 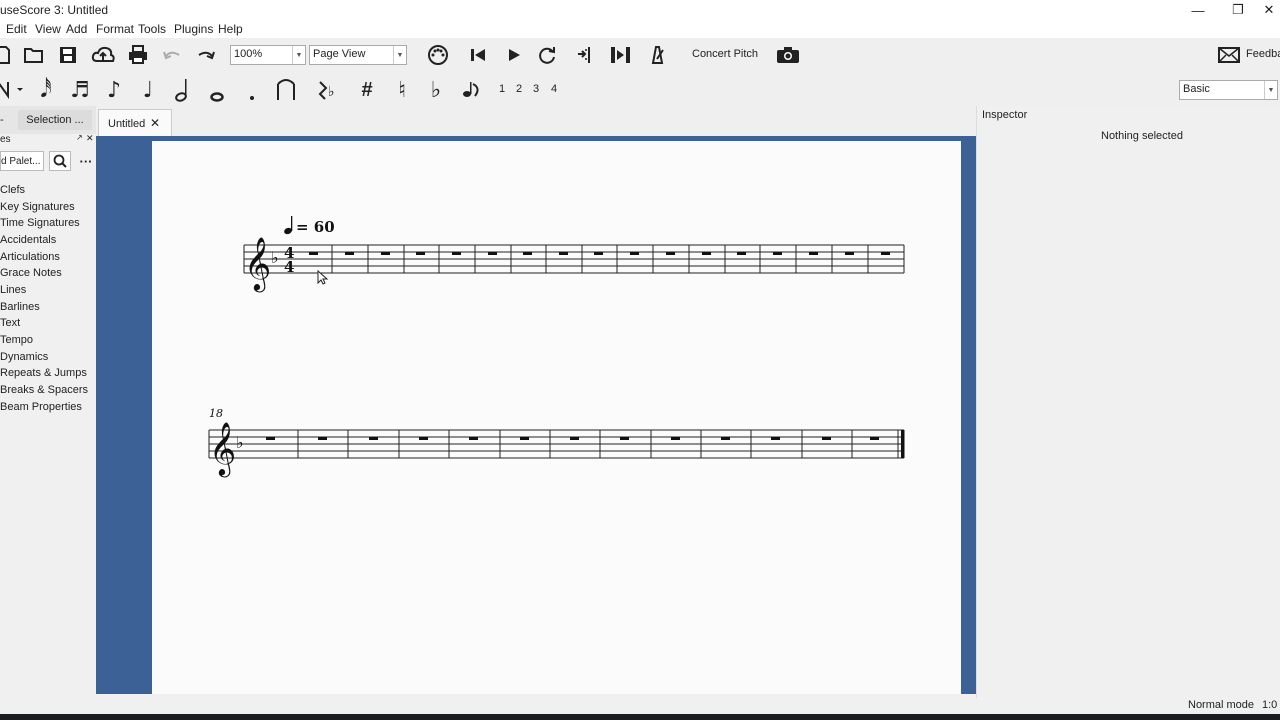 I want to click on palettes-header: es, so click(x=5, y=139).